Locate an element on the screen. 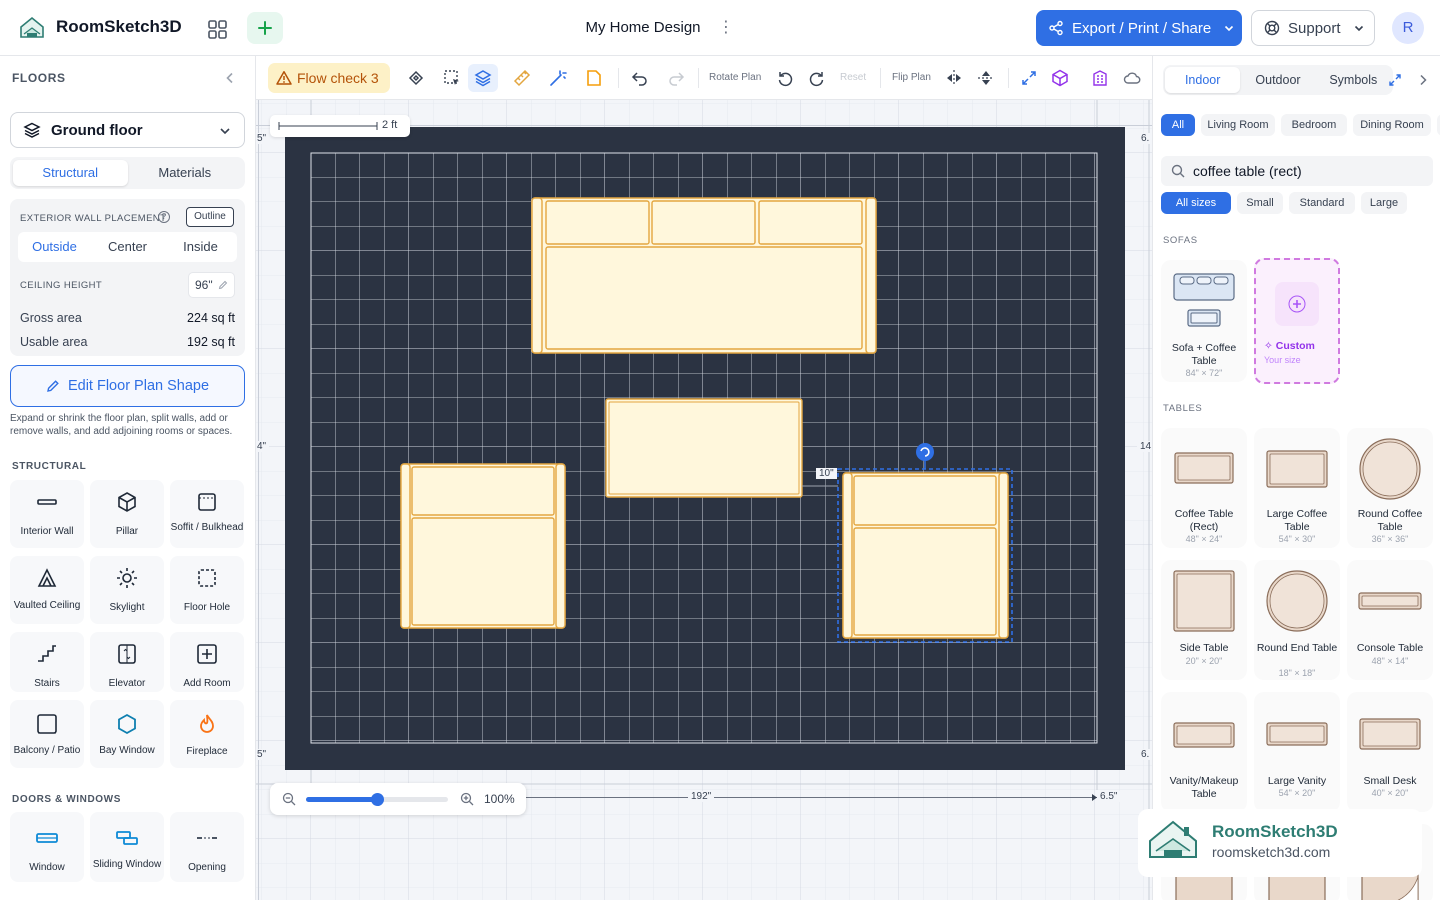 This screenshot has width=1440, height=900. building-icon is located at coordinates (1100, 78).